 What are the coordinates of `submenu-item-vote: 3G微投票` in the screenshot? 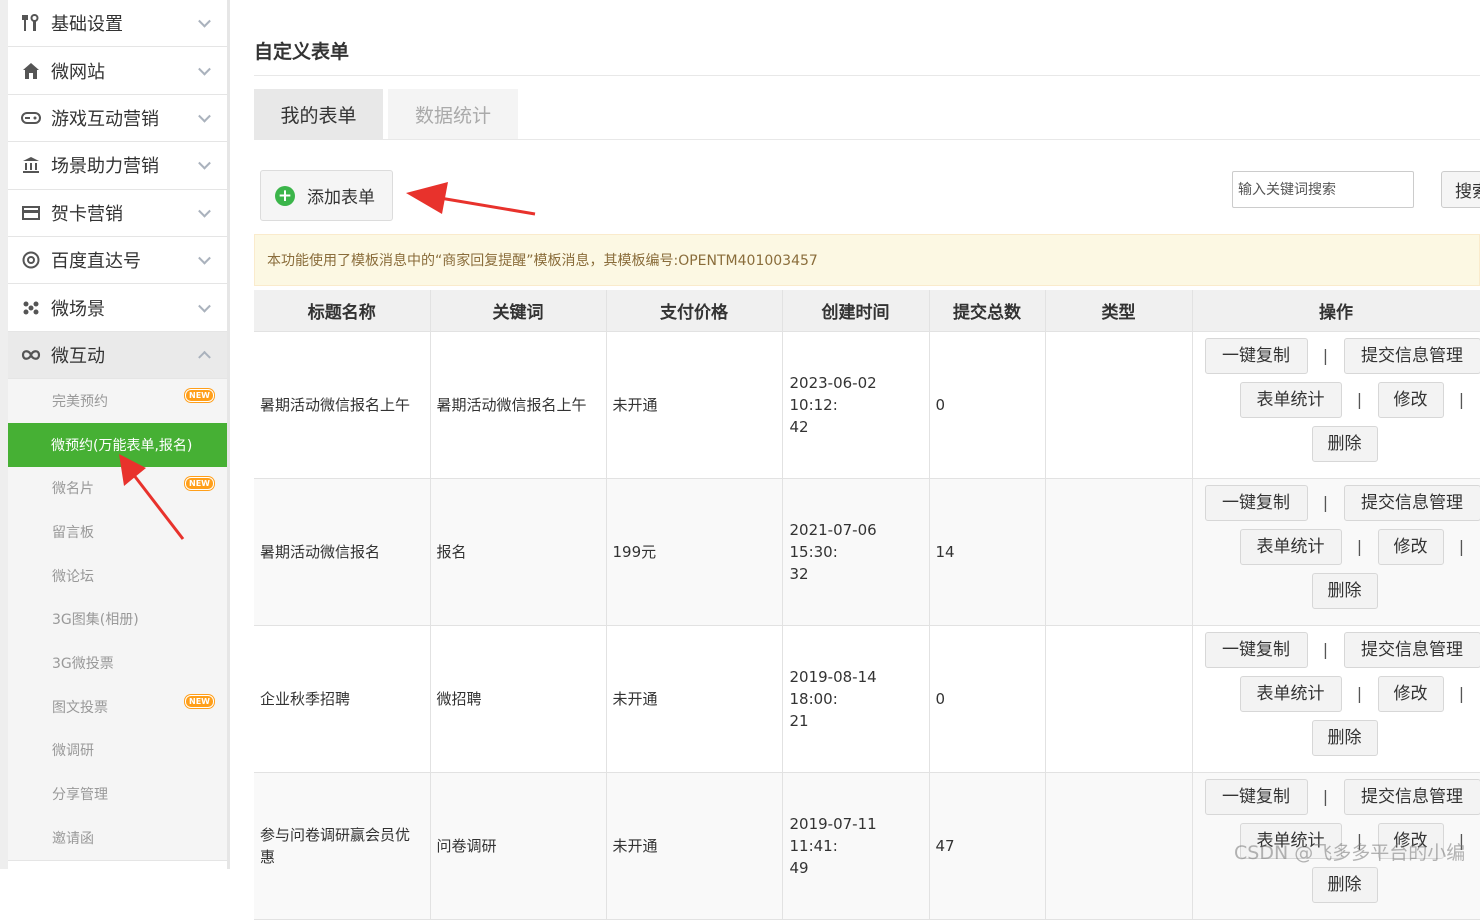 It's located at (117, 663).